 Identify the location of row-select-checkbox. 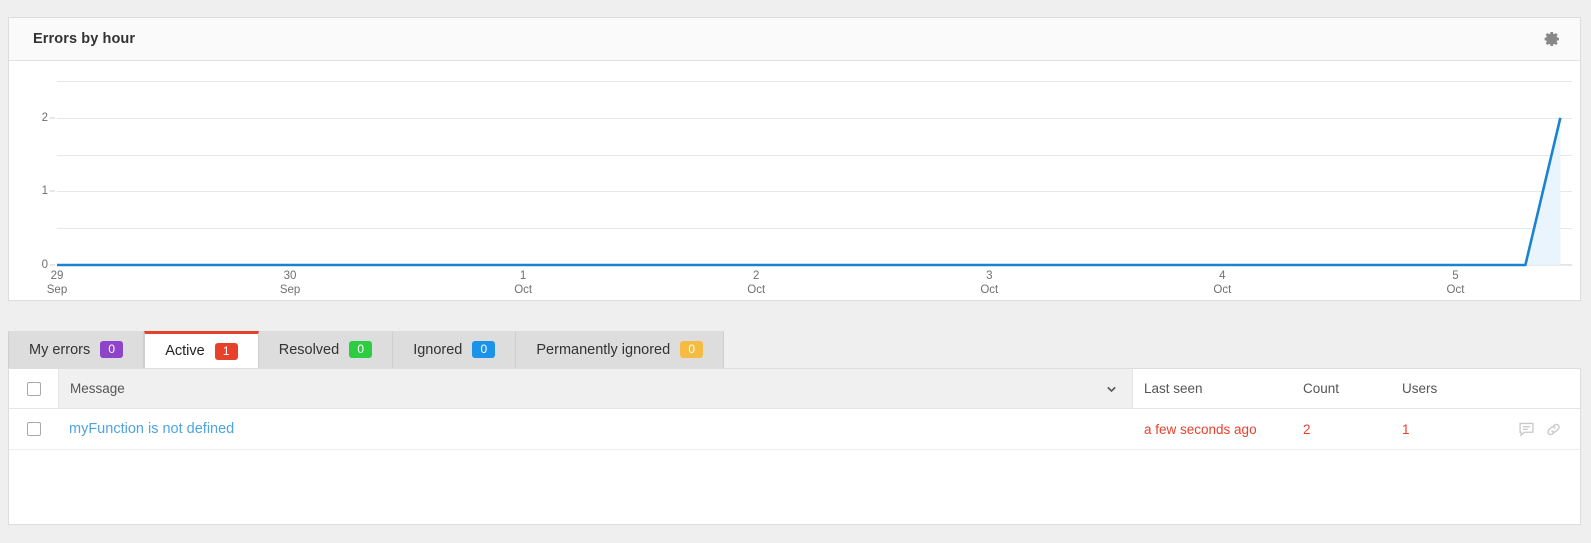
(33, 429).